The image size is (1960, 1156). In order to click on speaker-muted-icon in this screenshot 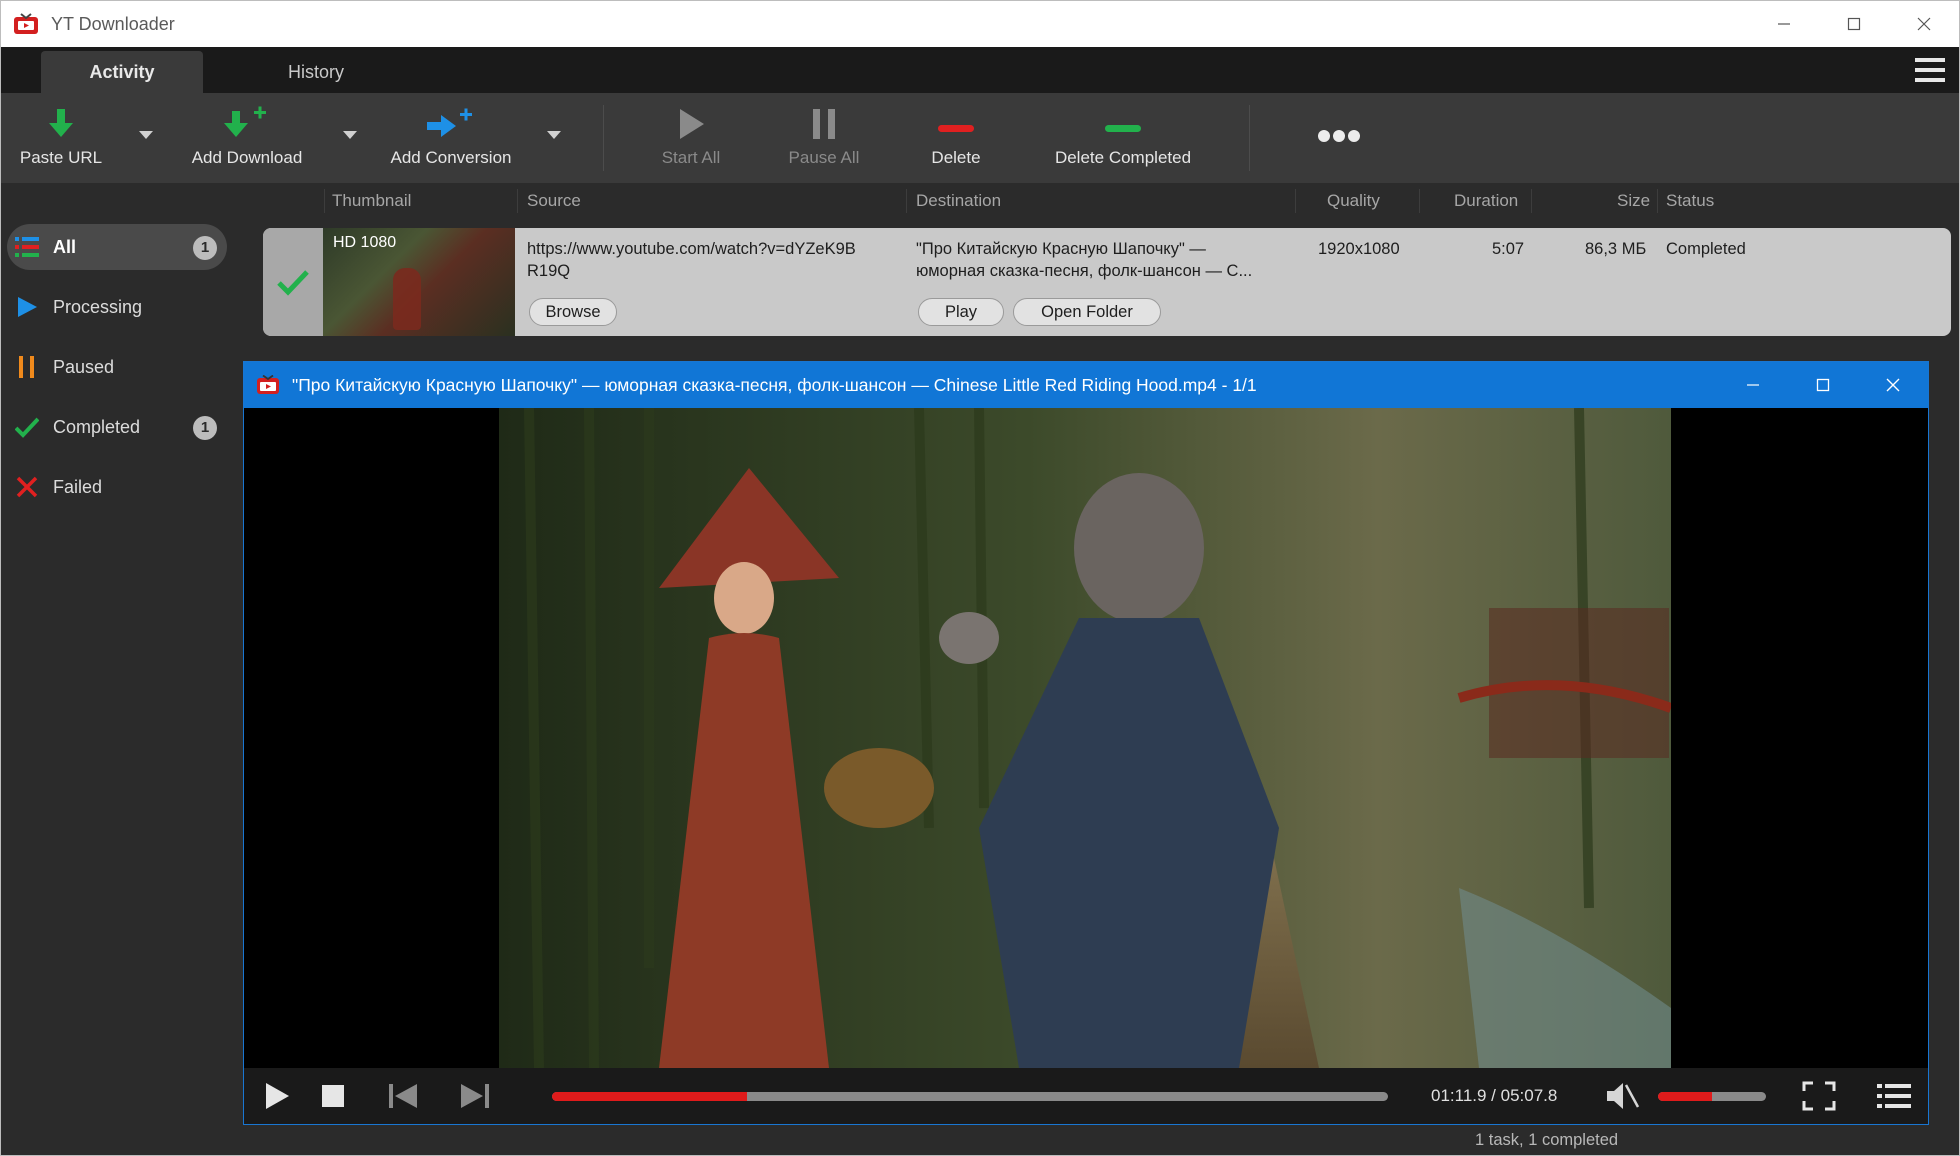, I will do `click(1623, 1096)`.